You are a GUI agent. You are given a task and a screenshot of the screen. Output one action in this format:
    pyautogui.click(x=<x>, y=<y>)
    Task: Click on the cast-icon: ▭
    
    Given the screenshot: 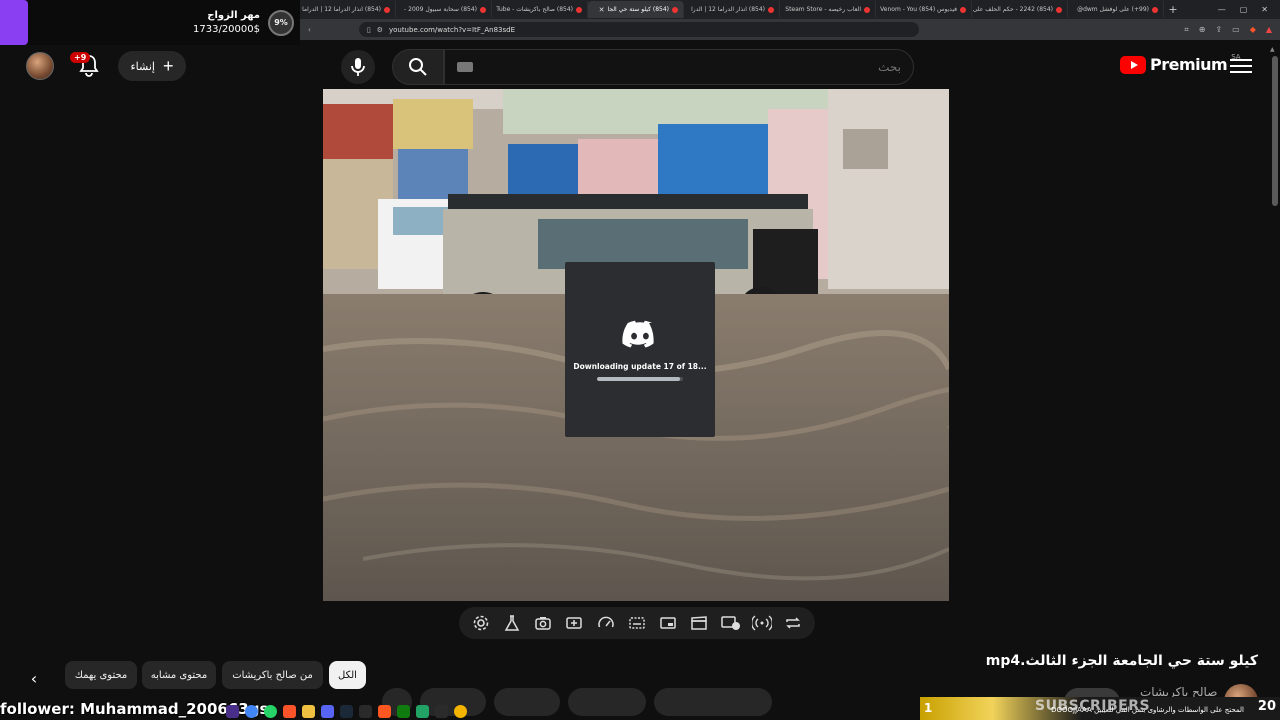 What is the action you would take?
    pyautogui.click(x=1236, y=30)
    